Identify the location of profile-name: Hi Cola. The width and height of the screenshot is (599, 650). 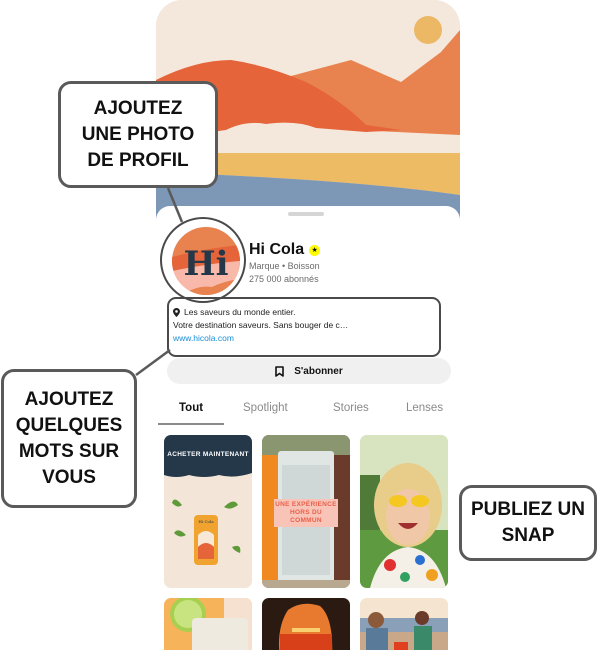
(277, 249).